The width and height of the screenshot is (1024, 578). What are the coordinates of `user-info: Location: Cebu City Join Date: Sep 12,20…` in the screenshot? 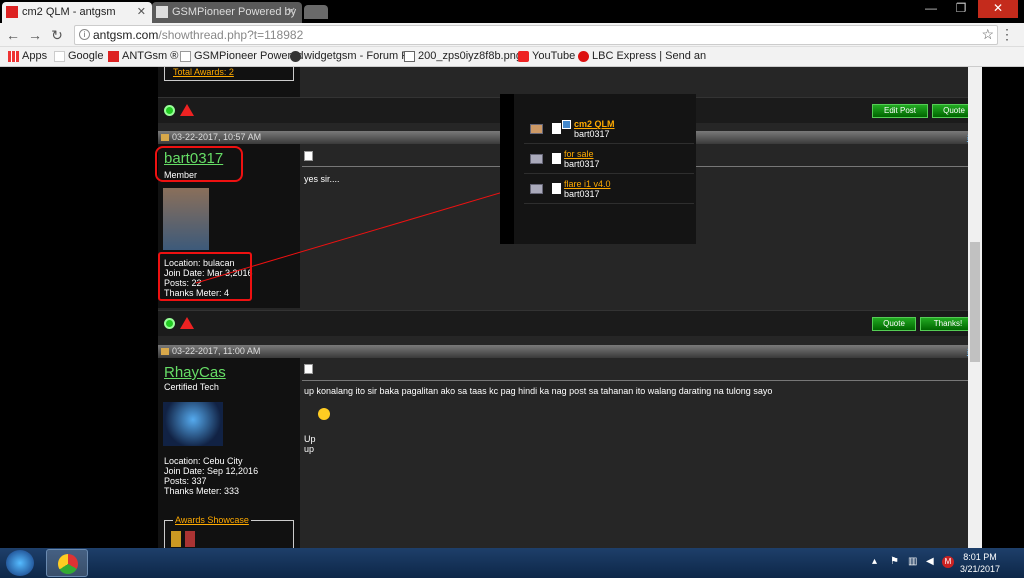 It's located at (211, 476).